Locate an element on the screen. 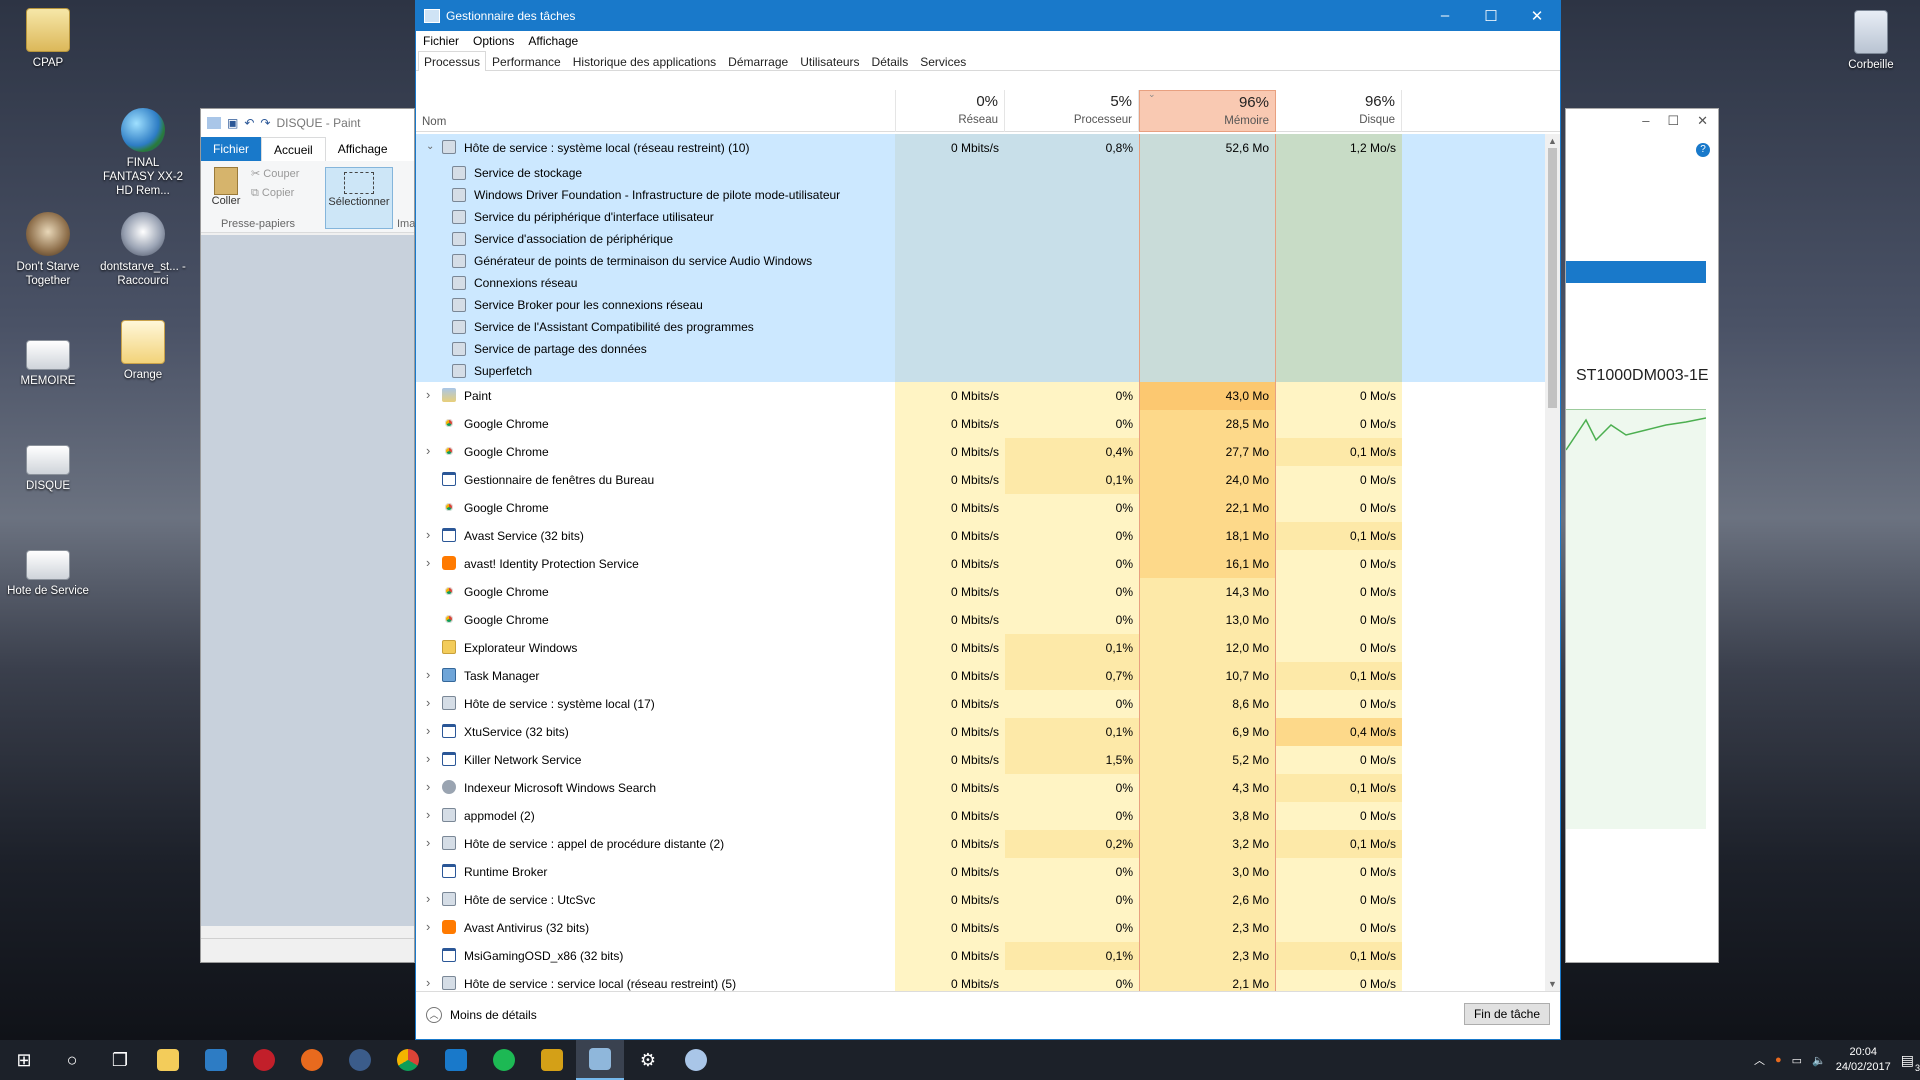 This screenshot has height=1080, width=1920. column-memory: ⌄ 96% Mémoire is located at coordinates (1207, 110).